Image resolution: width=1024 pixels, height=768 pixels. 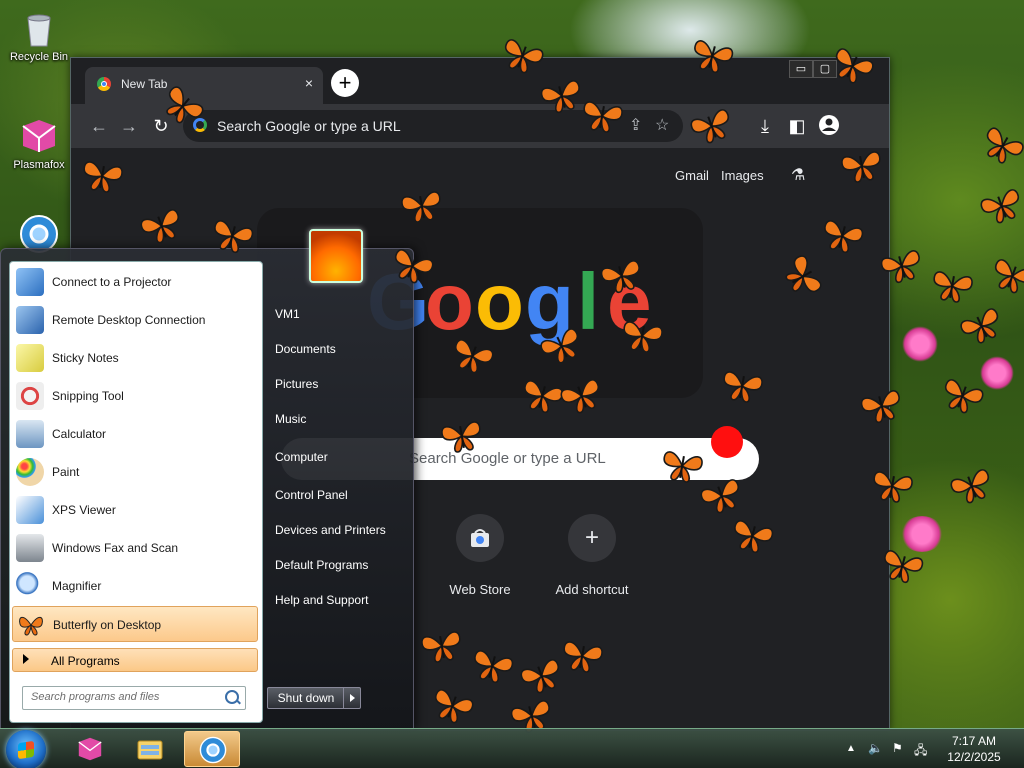 I want to click on tab-title: New Tab, so click(x=144, y=84).